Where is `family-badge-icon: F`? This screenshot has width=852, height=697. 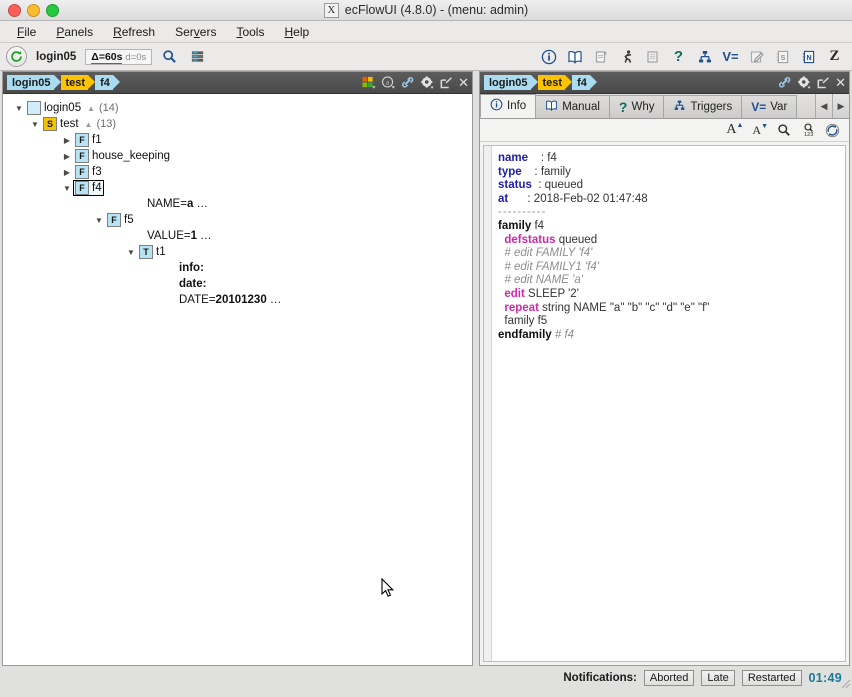 family-badge-icon: F is located at coordinates (82, 172).